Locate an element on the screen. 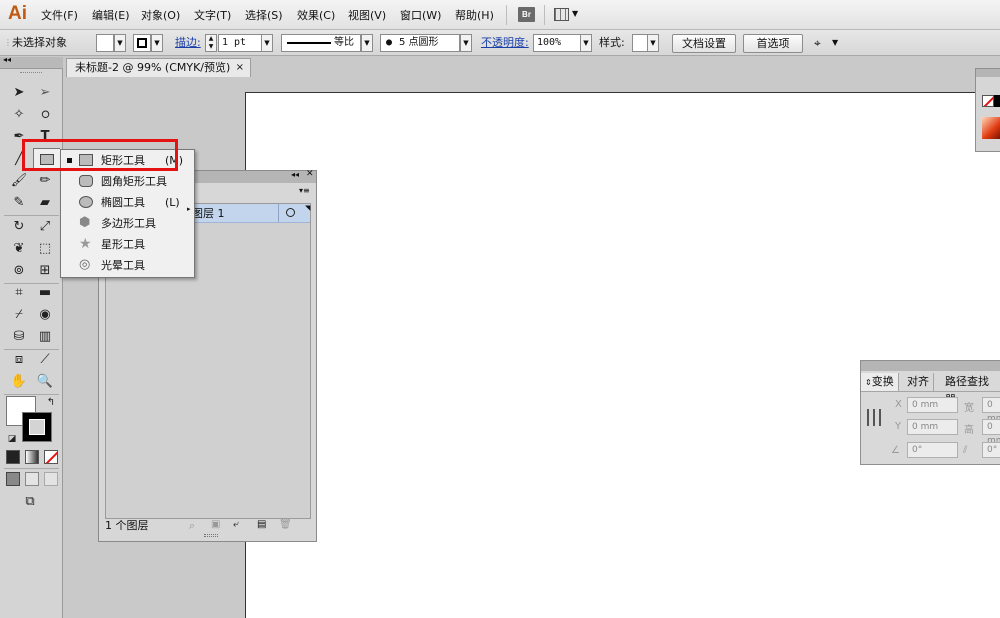  tab-align: 对齐 is located at coordinates (918, 382).